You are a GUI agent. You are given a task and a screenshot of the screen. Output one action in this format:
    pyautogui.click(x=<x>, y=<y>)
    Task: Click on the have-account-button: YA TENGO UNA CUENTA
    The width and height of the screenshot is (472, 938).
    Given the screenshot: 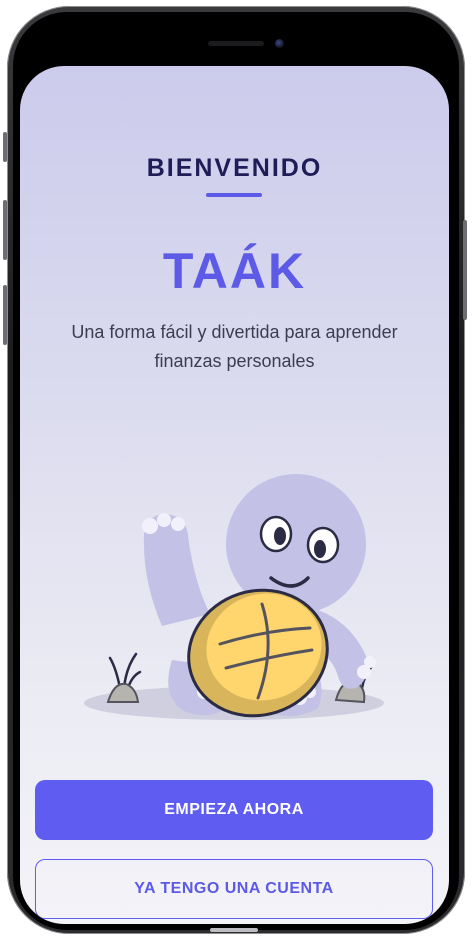 What is the action you would take?
    pyautogui.click(x=234, y=889)
    